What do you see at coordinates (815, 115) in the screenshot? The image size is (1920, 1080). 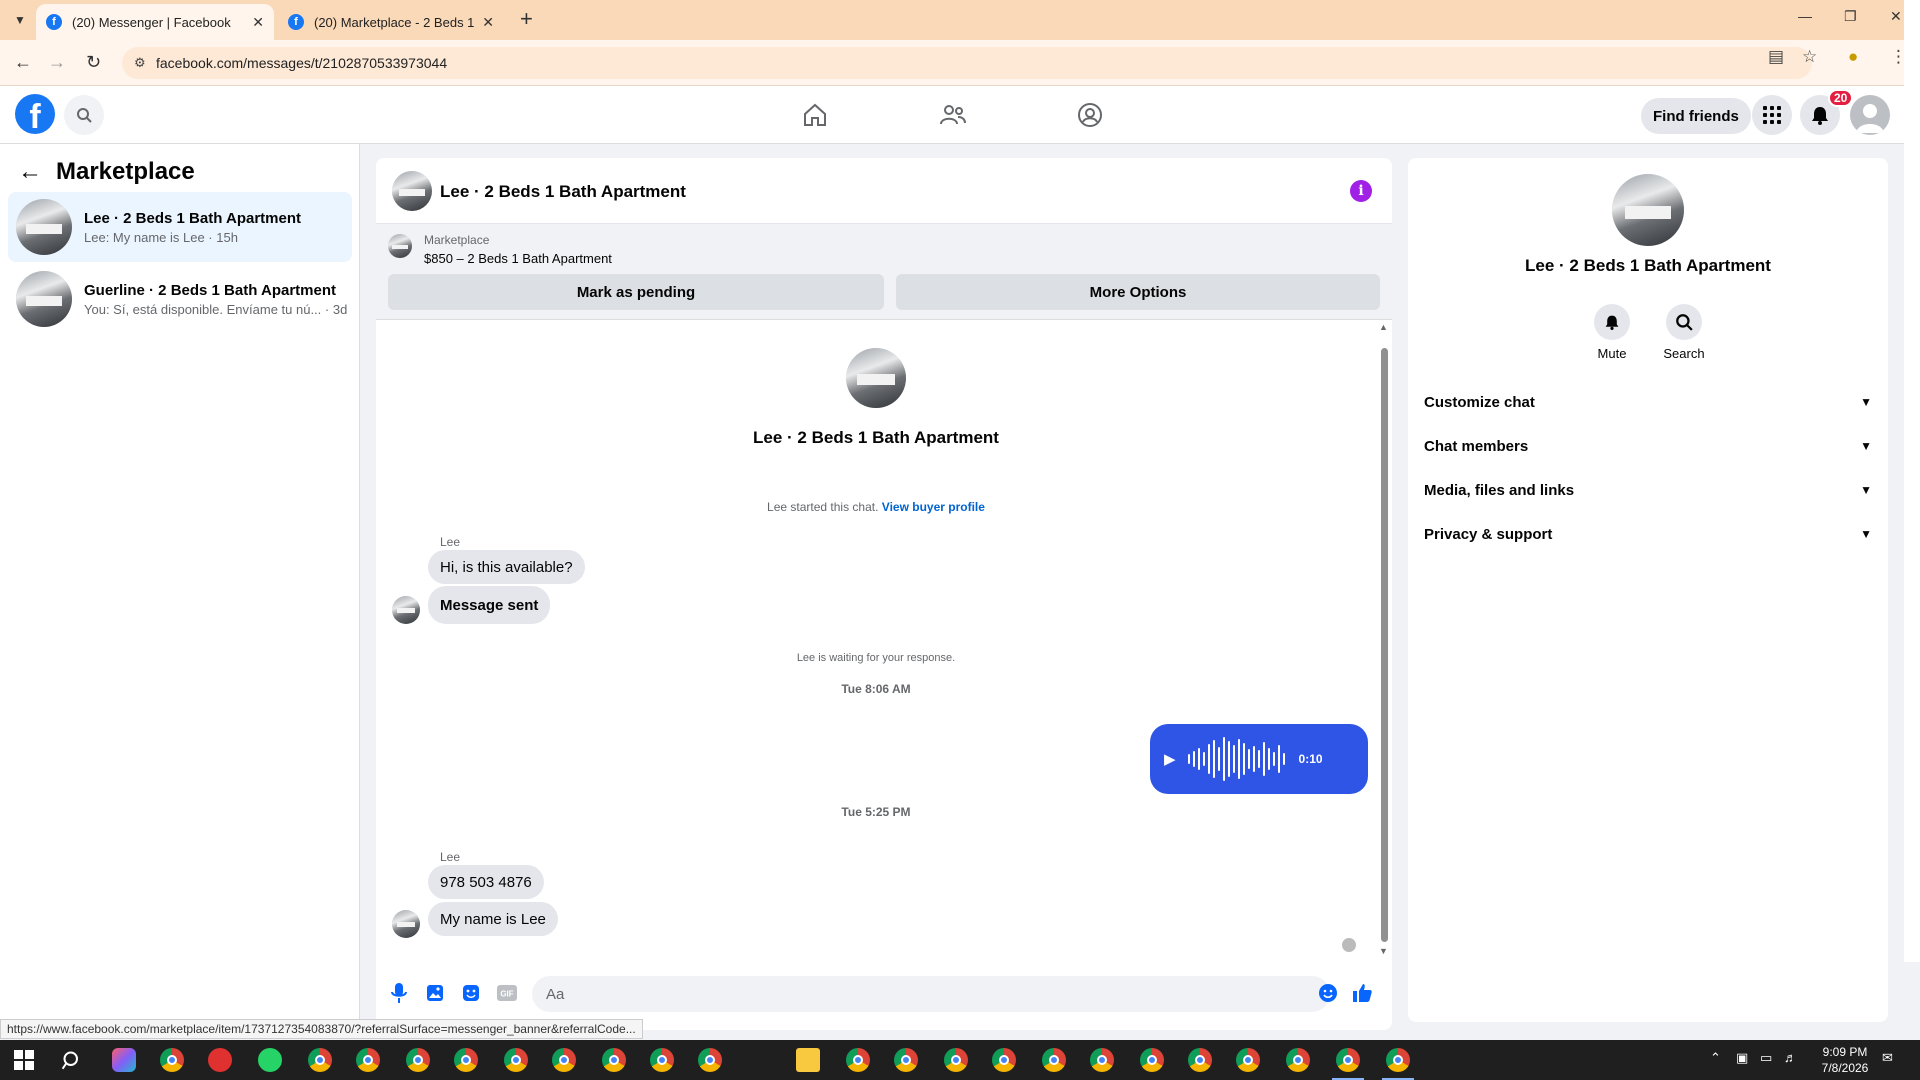 I see `home-nav-icon` at bounding box center [815, 115].